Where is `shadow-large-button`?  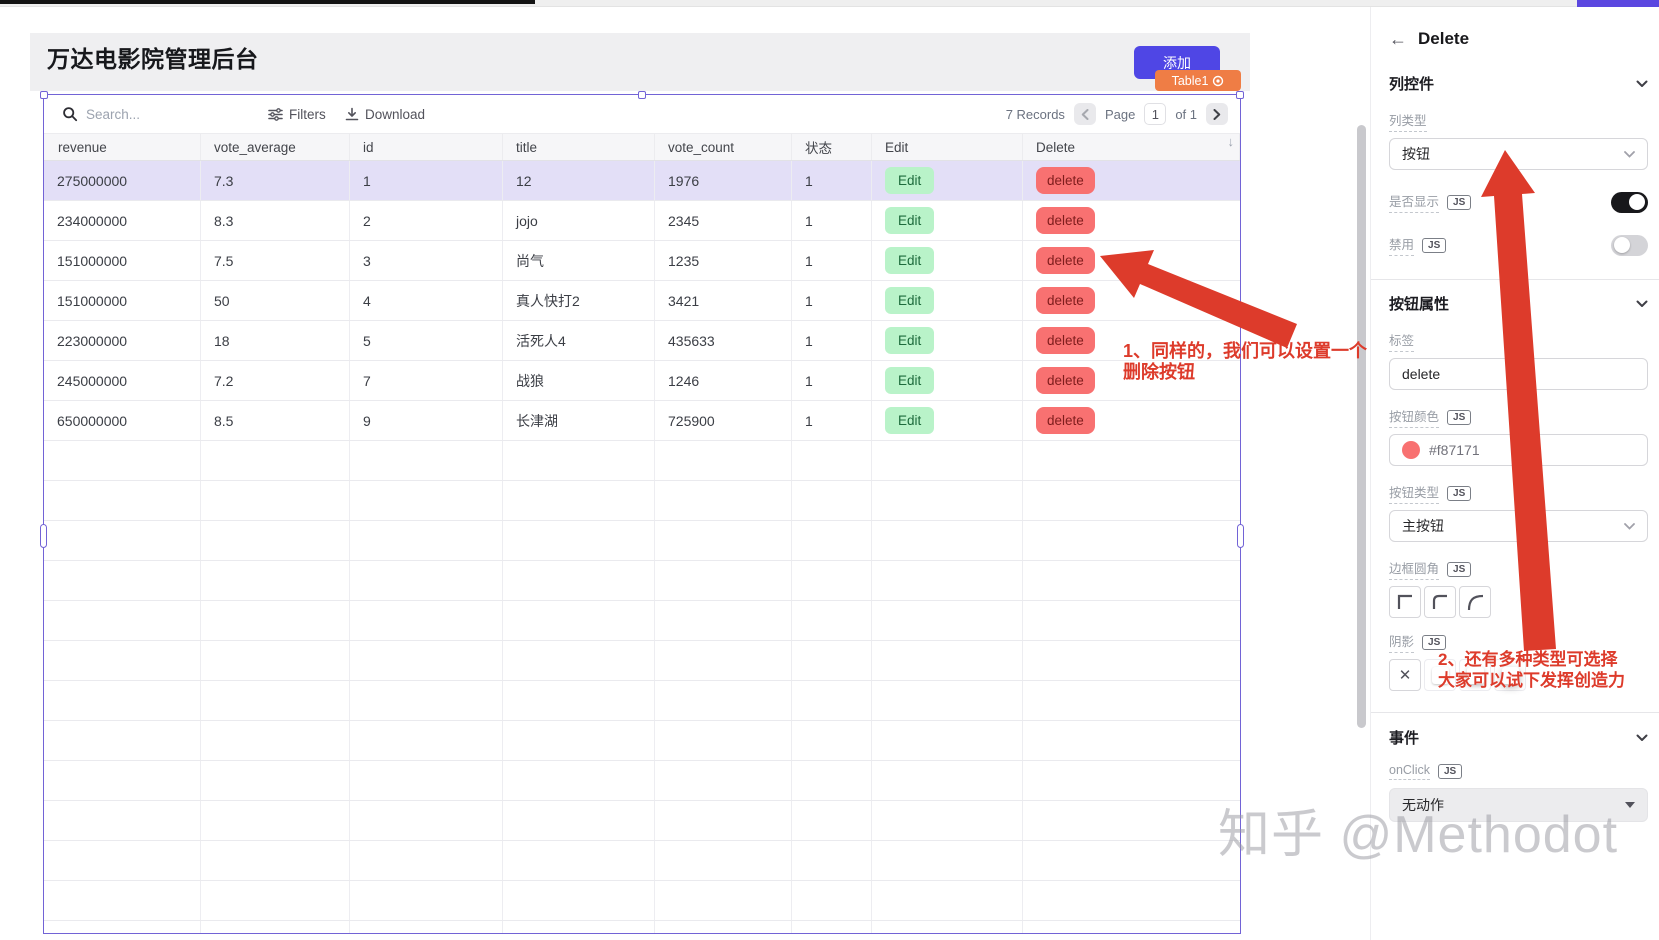 shadow-large-button is located at coordinates (1510, 675).